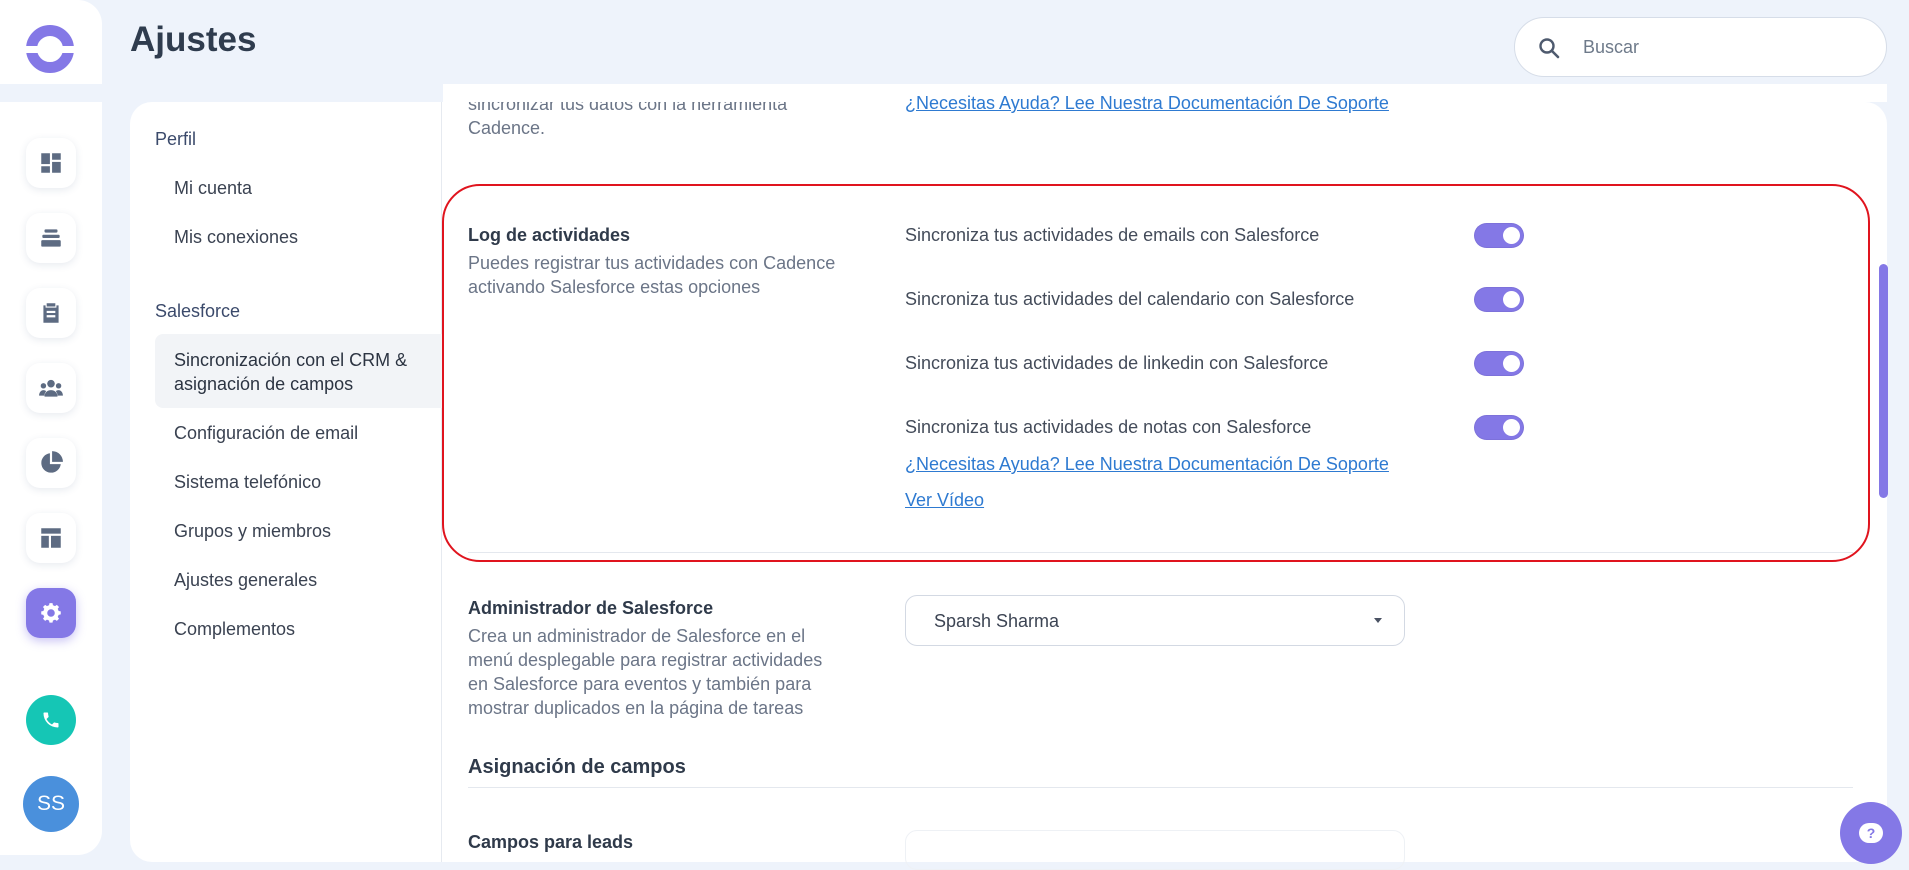 The width and height of the screenshot is (1909, 870). I want to click on nav-section-perfil: Perfil, so click(176, 139).